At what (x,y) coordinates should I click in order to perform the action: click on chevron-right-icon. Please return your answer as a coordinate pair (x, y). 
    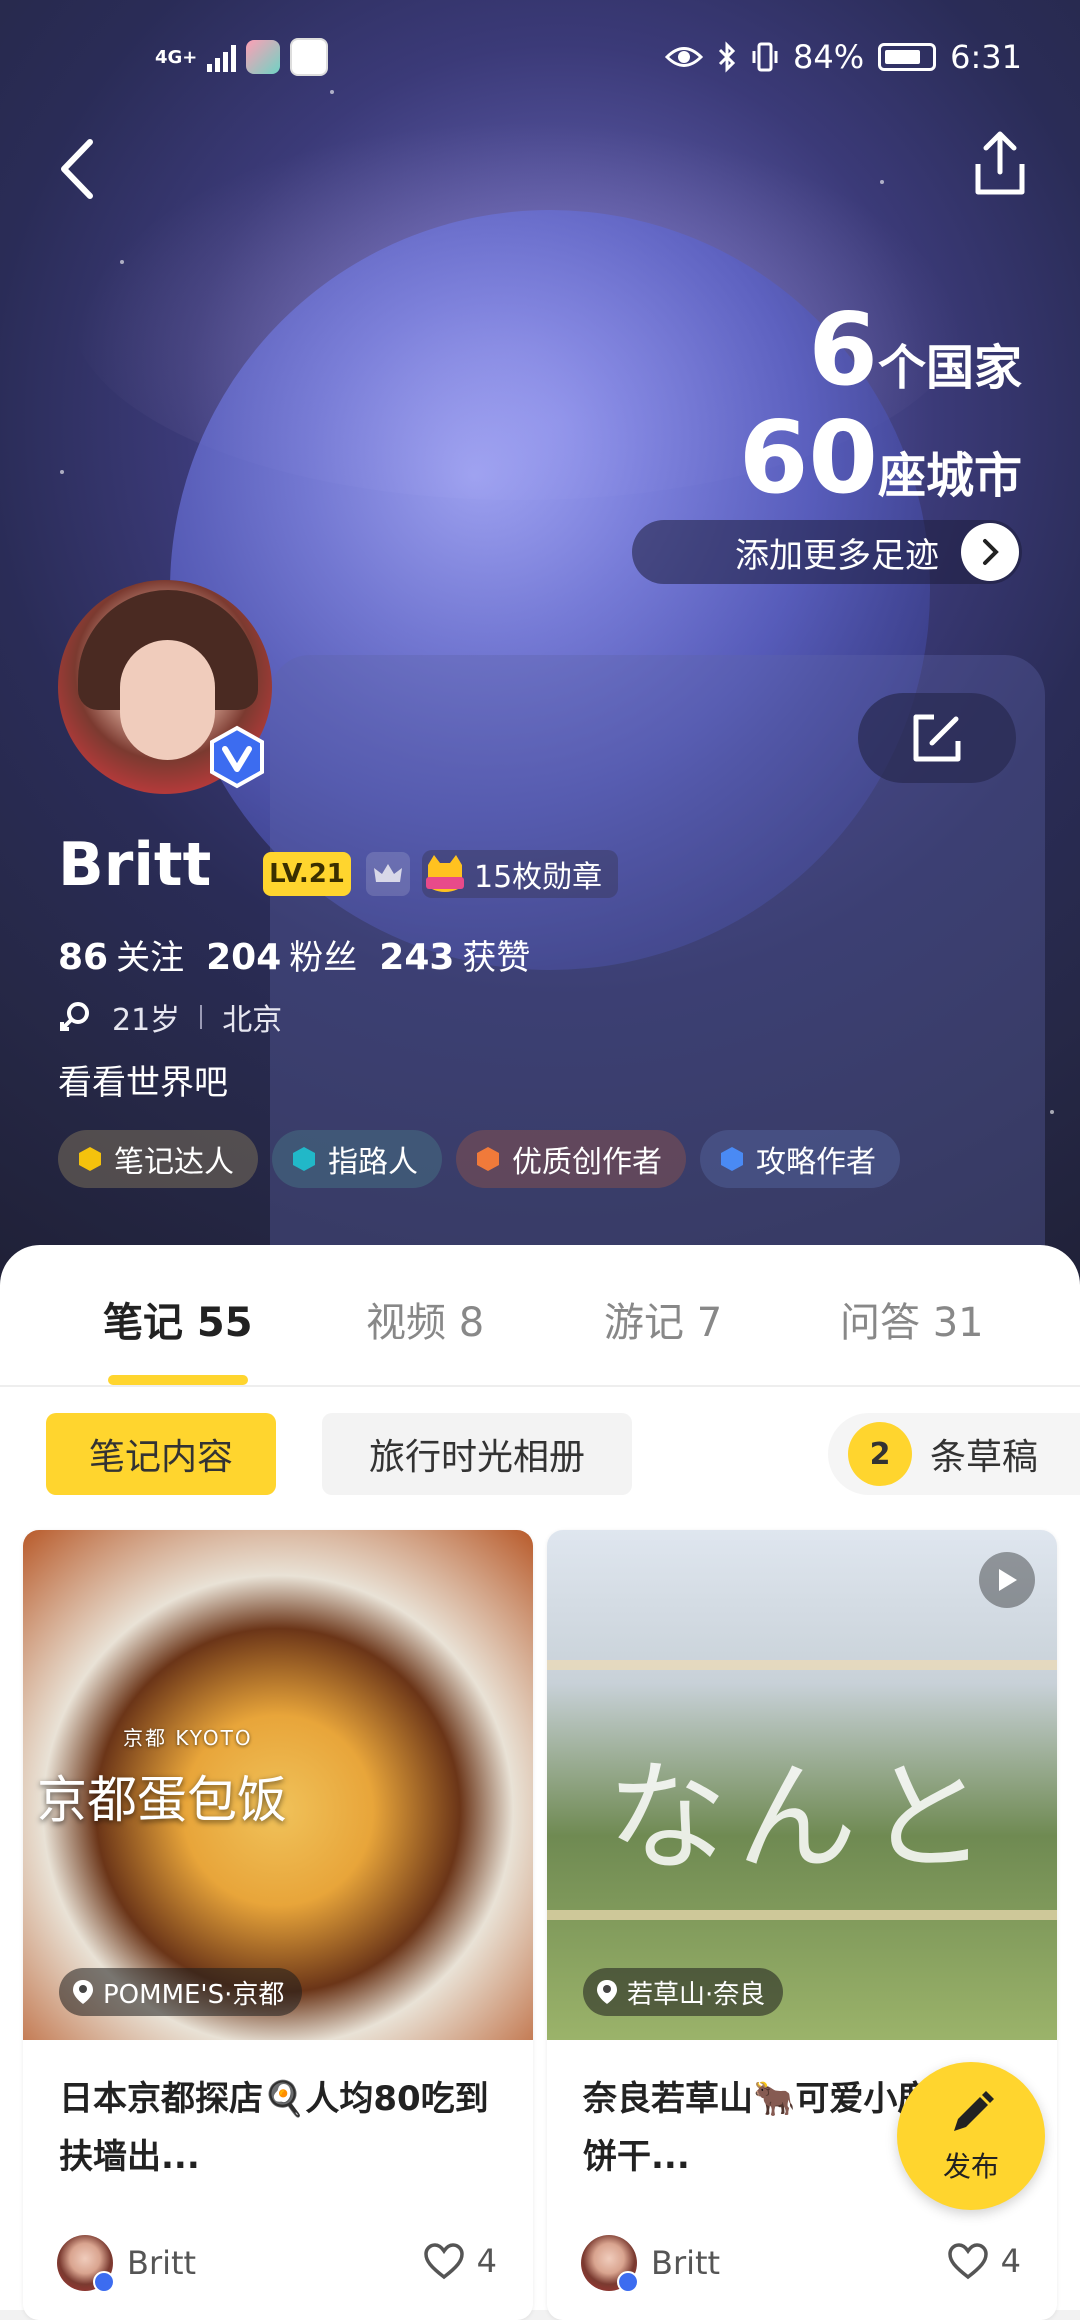
    Looking at the image, I should click on (990, 552).